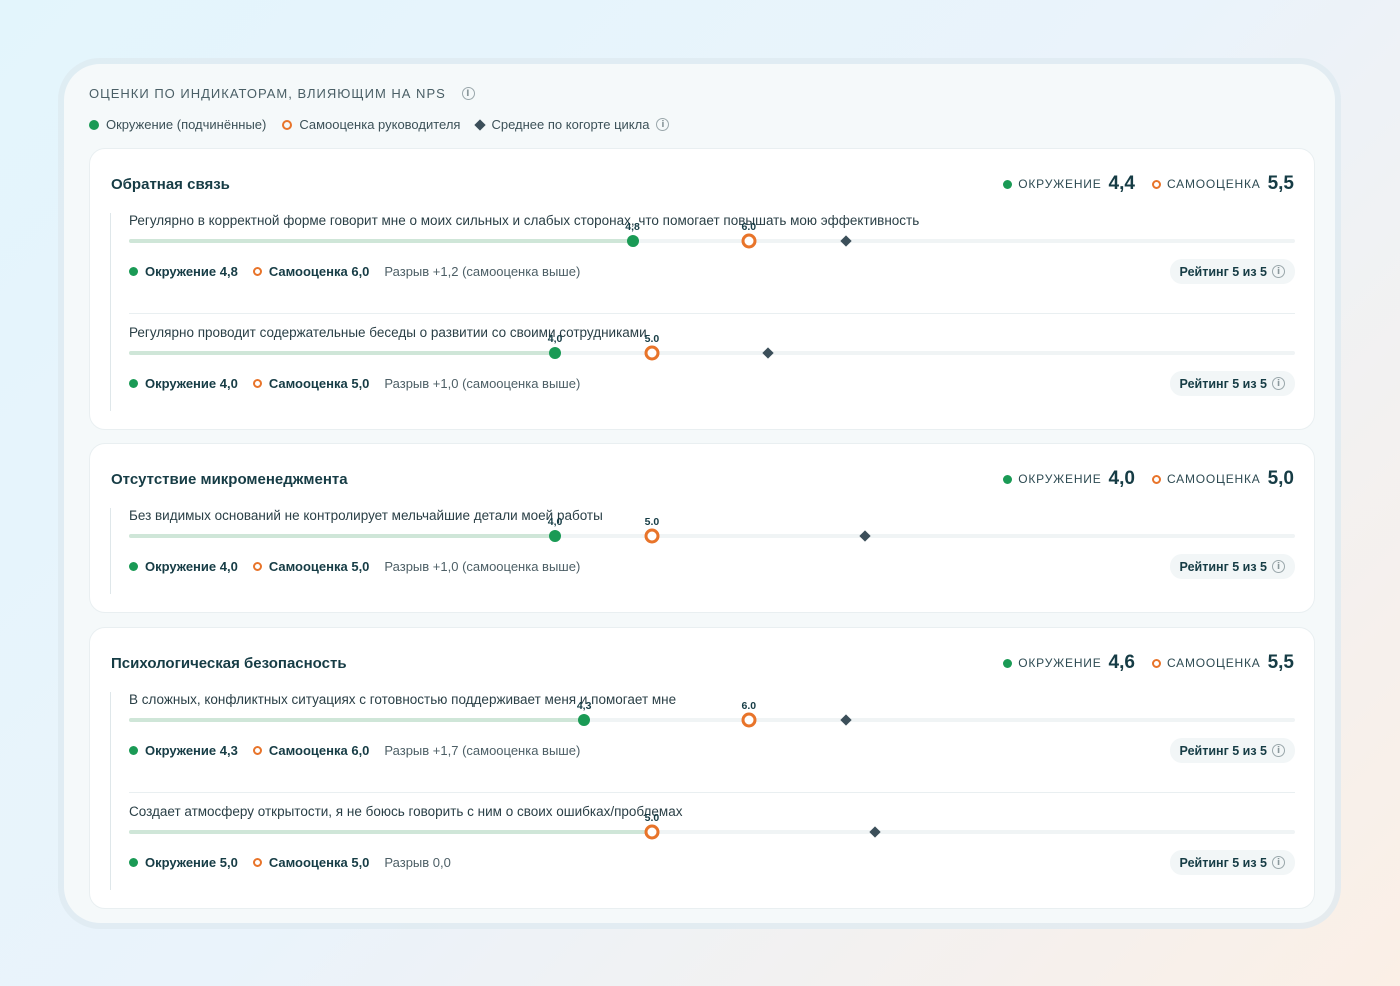 The height and width of the screenshot is (986, 1400). Describe the element at coordinates (749, 227) in the screenshot. I see `self-score-label: 6.0` at that location.